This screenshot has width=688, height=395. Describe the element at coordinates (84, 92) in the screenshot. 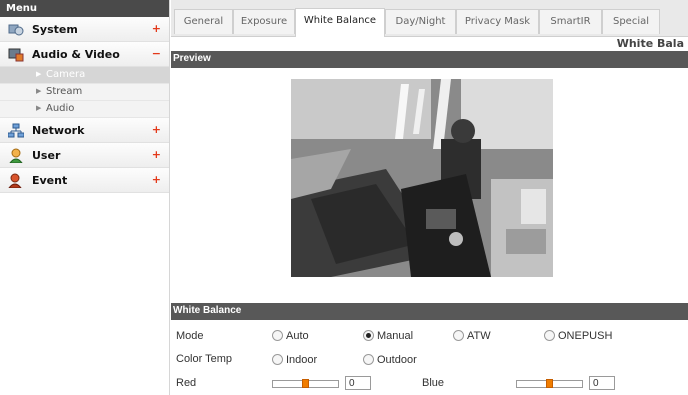

I see `sidebar-item-stream: ▶ Stream` at that location.